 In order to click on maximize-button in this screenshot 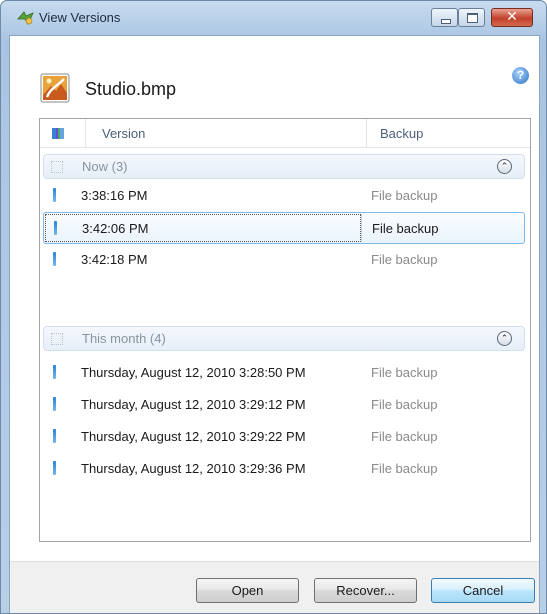, I will do `click(471, 17)`.